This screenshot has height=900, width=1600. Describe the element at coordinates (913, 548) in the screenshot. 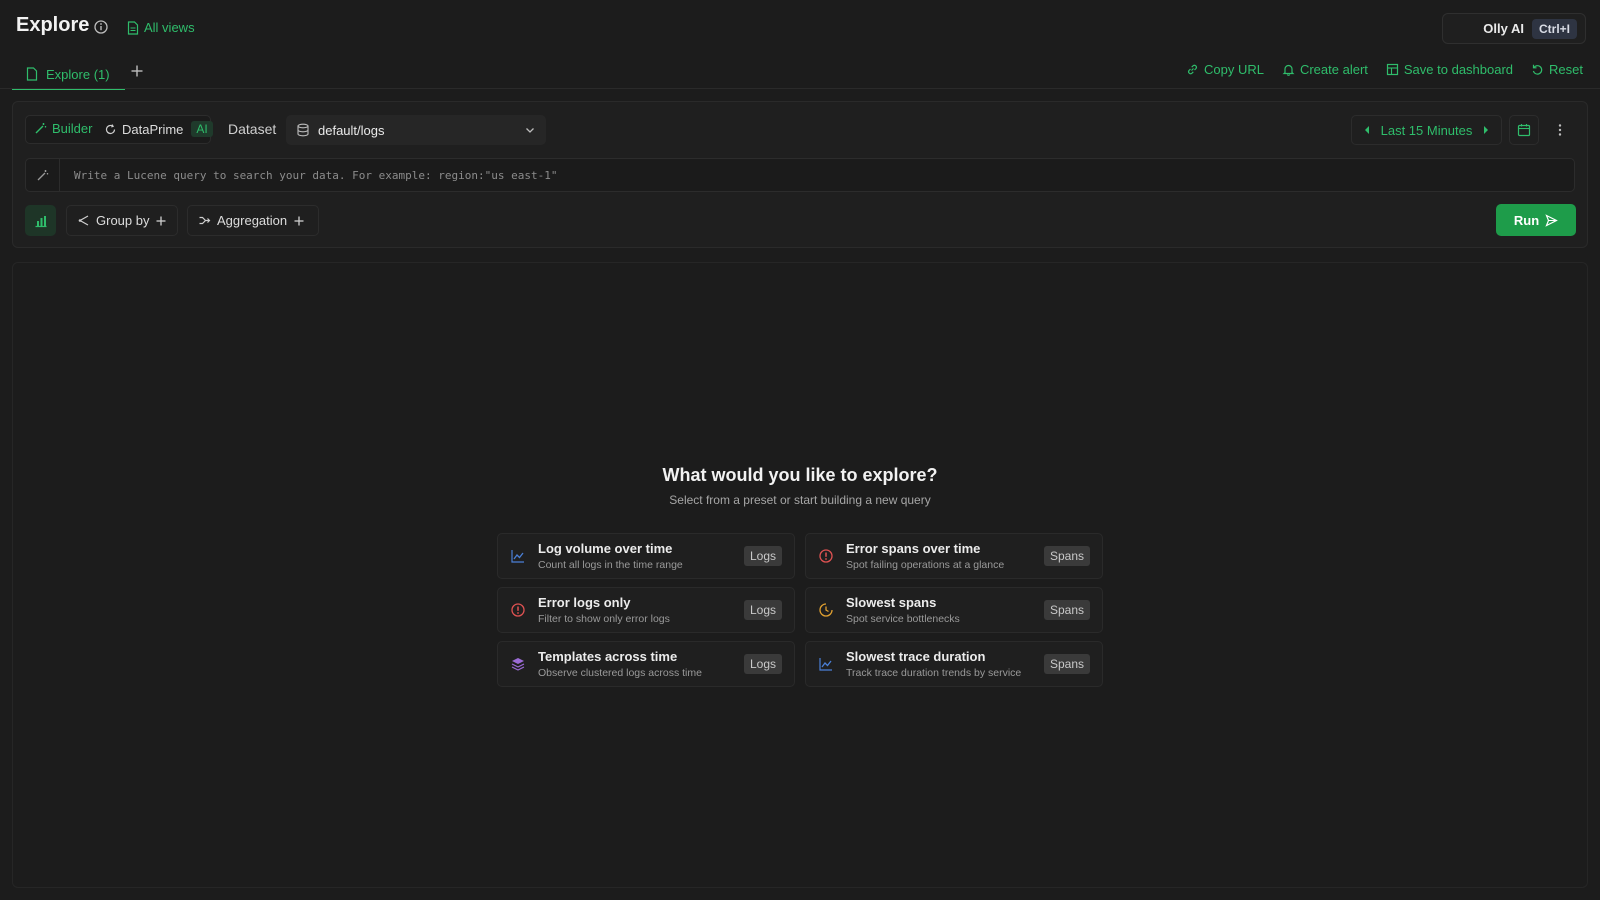

I see `preset-title: Error spans over time` at that location.